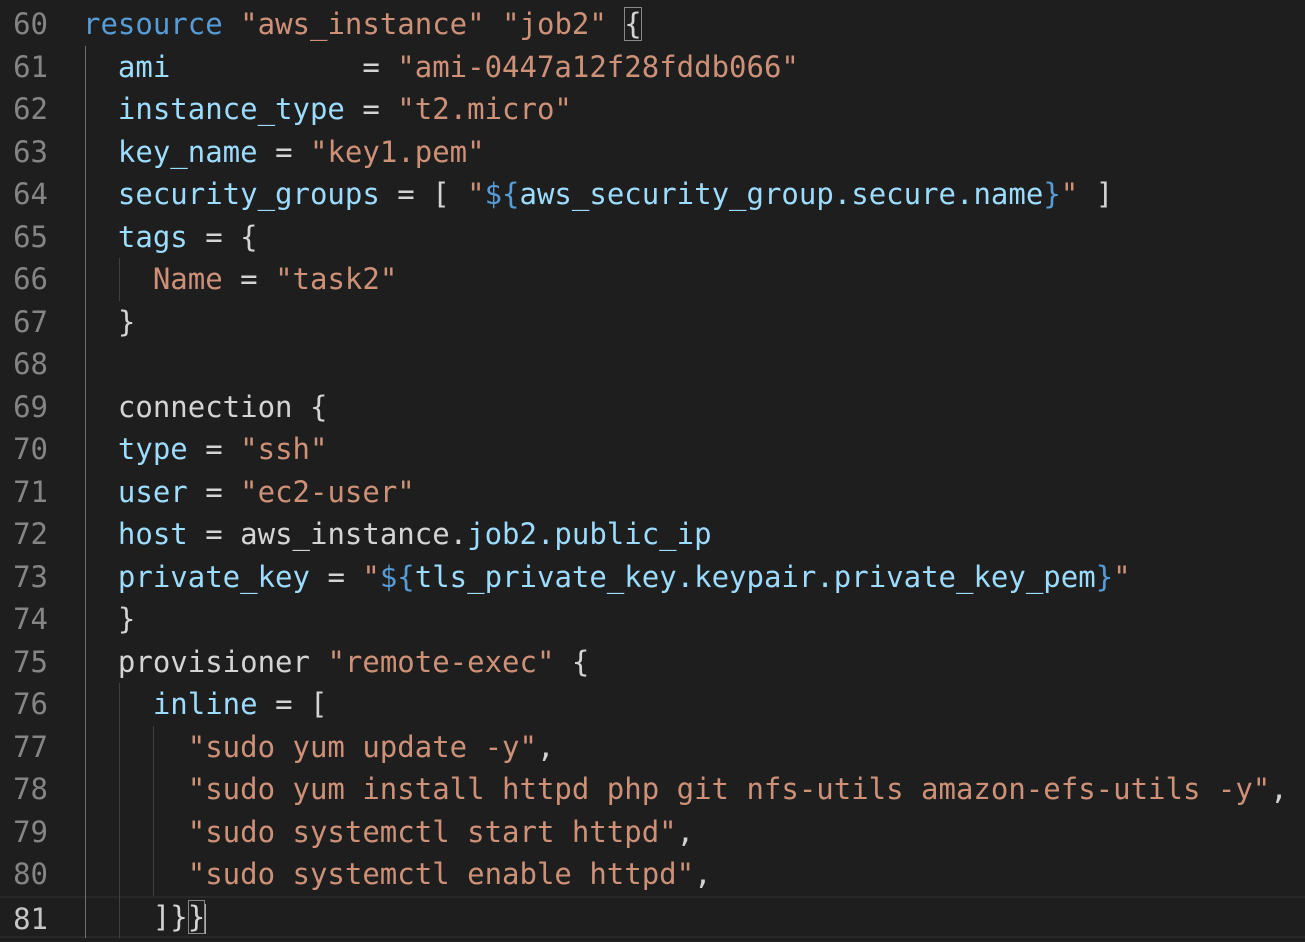 Image resolution: width=1305 pixels, height=942 pixels. I want to click on code-line: 71 user = "ec2-user", so click(652, 492).